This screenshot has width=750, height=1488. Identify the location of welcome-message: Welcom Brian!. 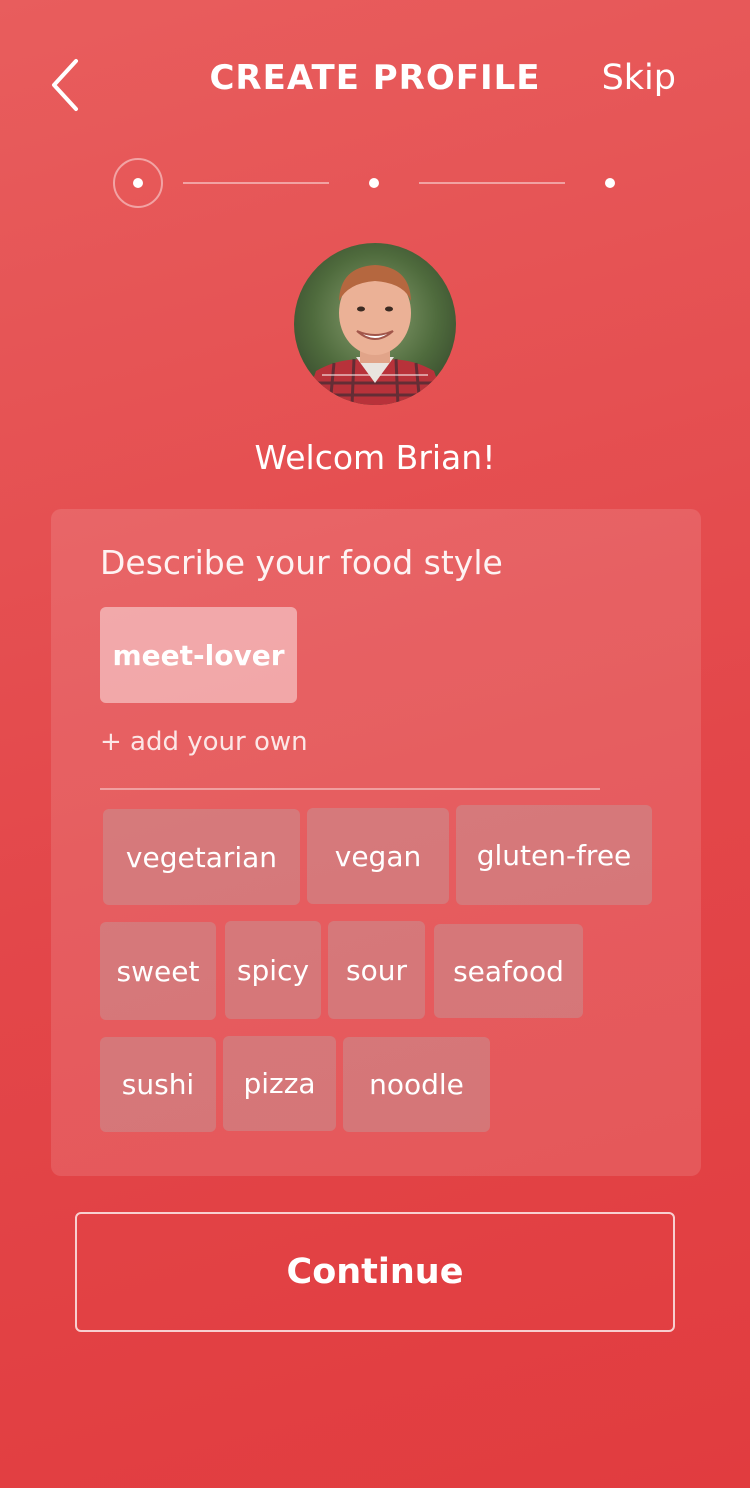
(375, 457).